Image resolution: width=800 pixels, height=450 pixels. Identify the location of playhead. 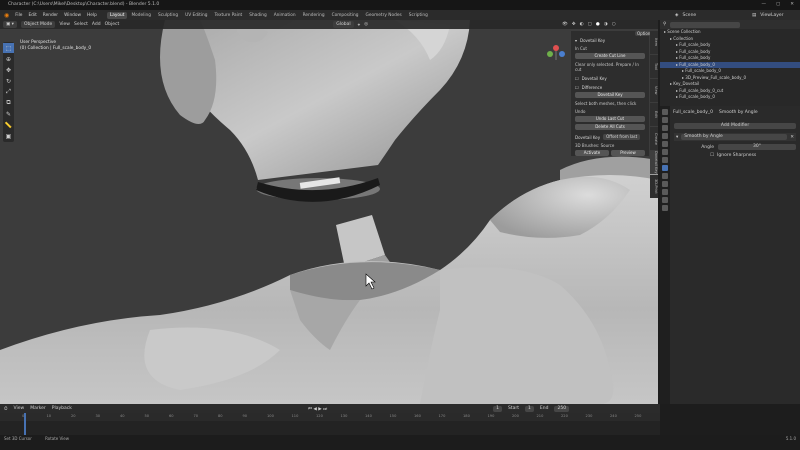
(25, 424).